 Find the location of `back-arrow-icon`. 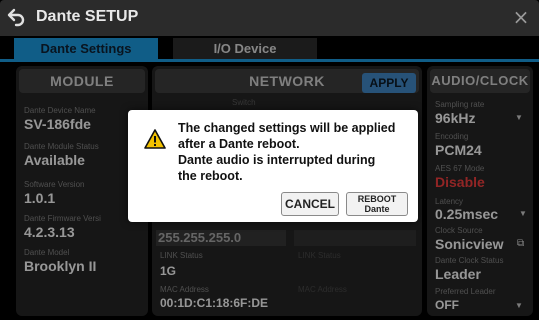

back-arrow-icon is located at coordinates (17, 17).